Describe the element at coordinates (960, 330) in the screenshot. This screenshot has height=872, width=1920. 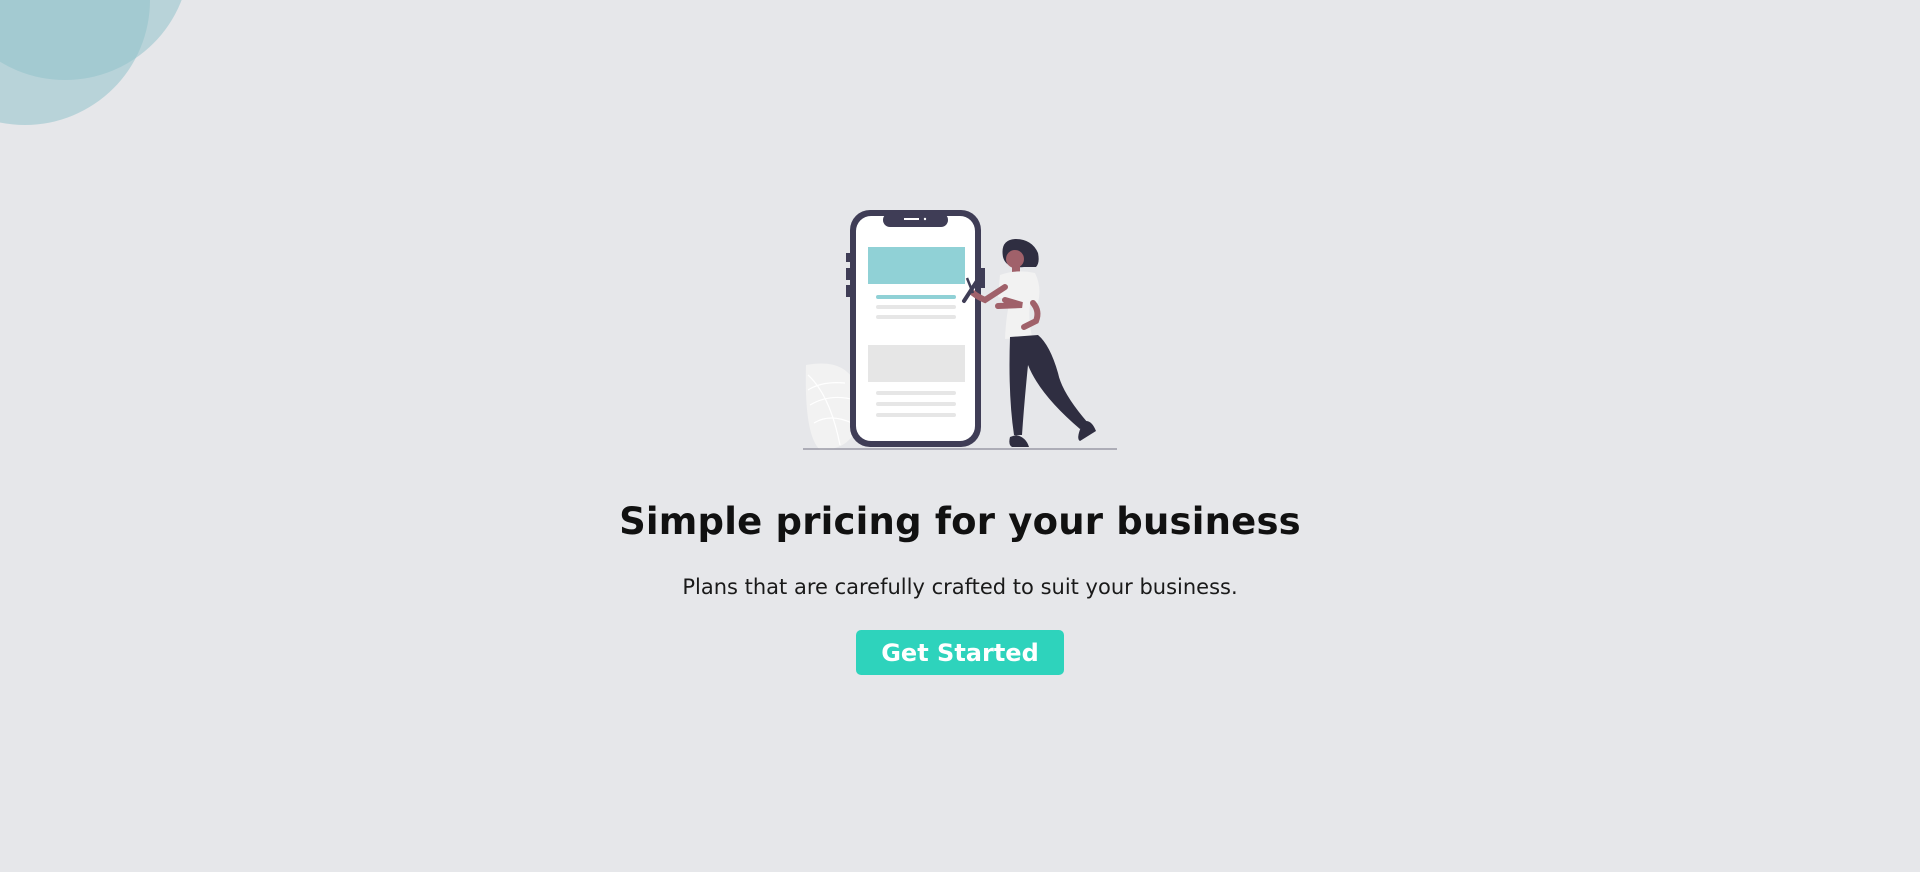
I see `woman-with-phone-illustration` at that location.